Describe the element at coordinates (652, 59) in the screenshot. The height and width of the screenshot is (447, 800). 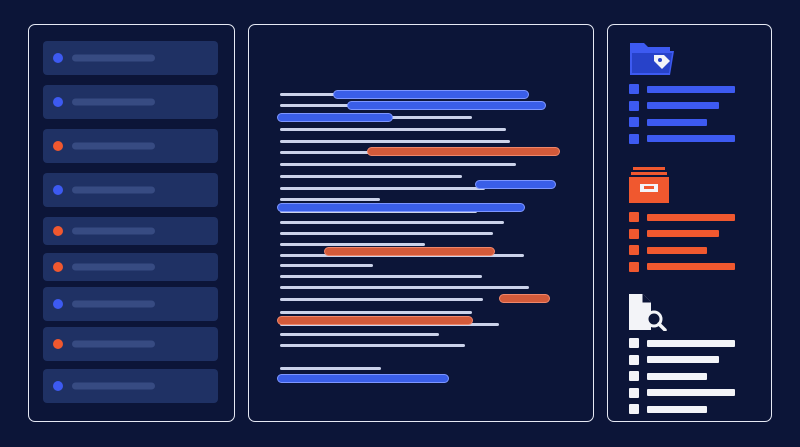
I see `folder-tag-icon` at that location.